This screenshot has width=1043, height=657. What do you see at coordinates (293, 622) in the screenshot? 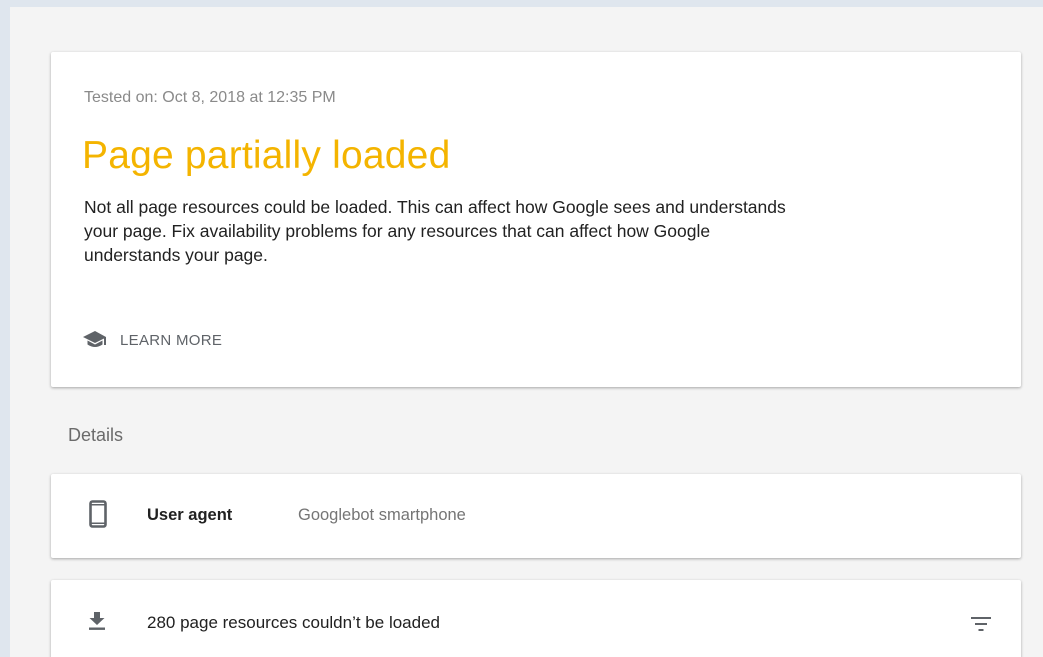
I see `page-resources-label: 280 page resources couldn’t be loaded` at bounding box center [293, 622].